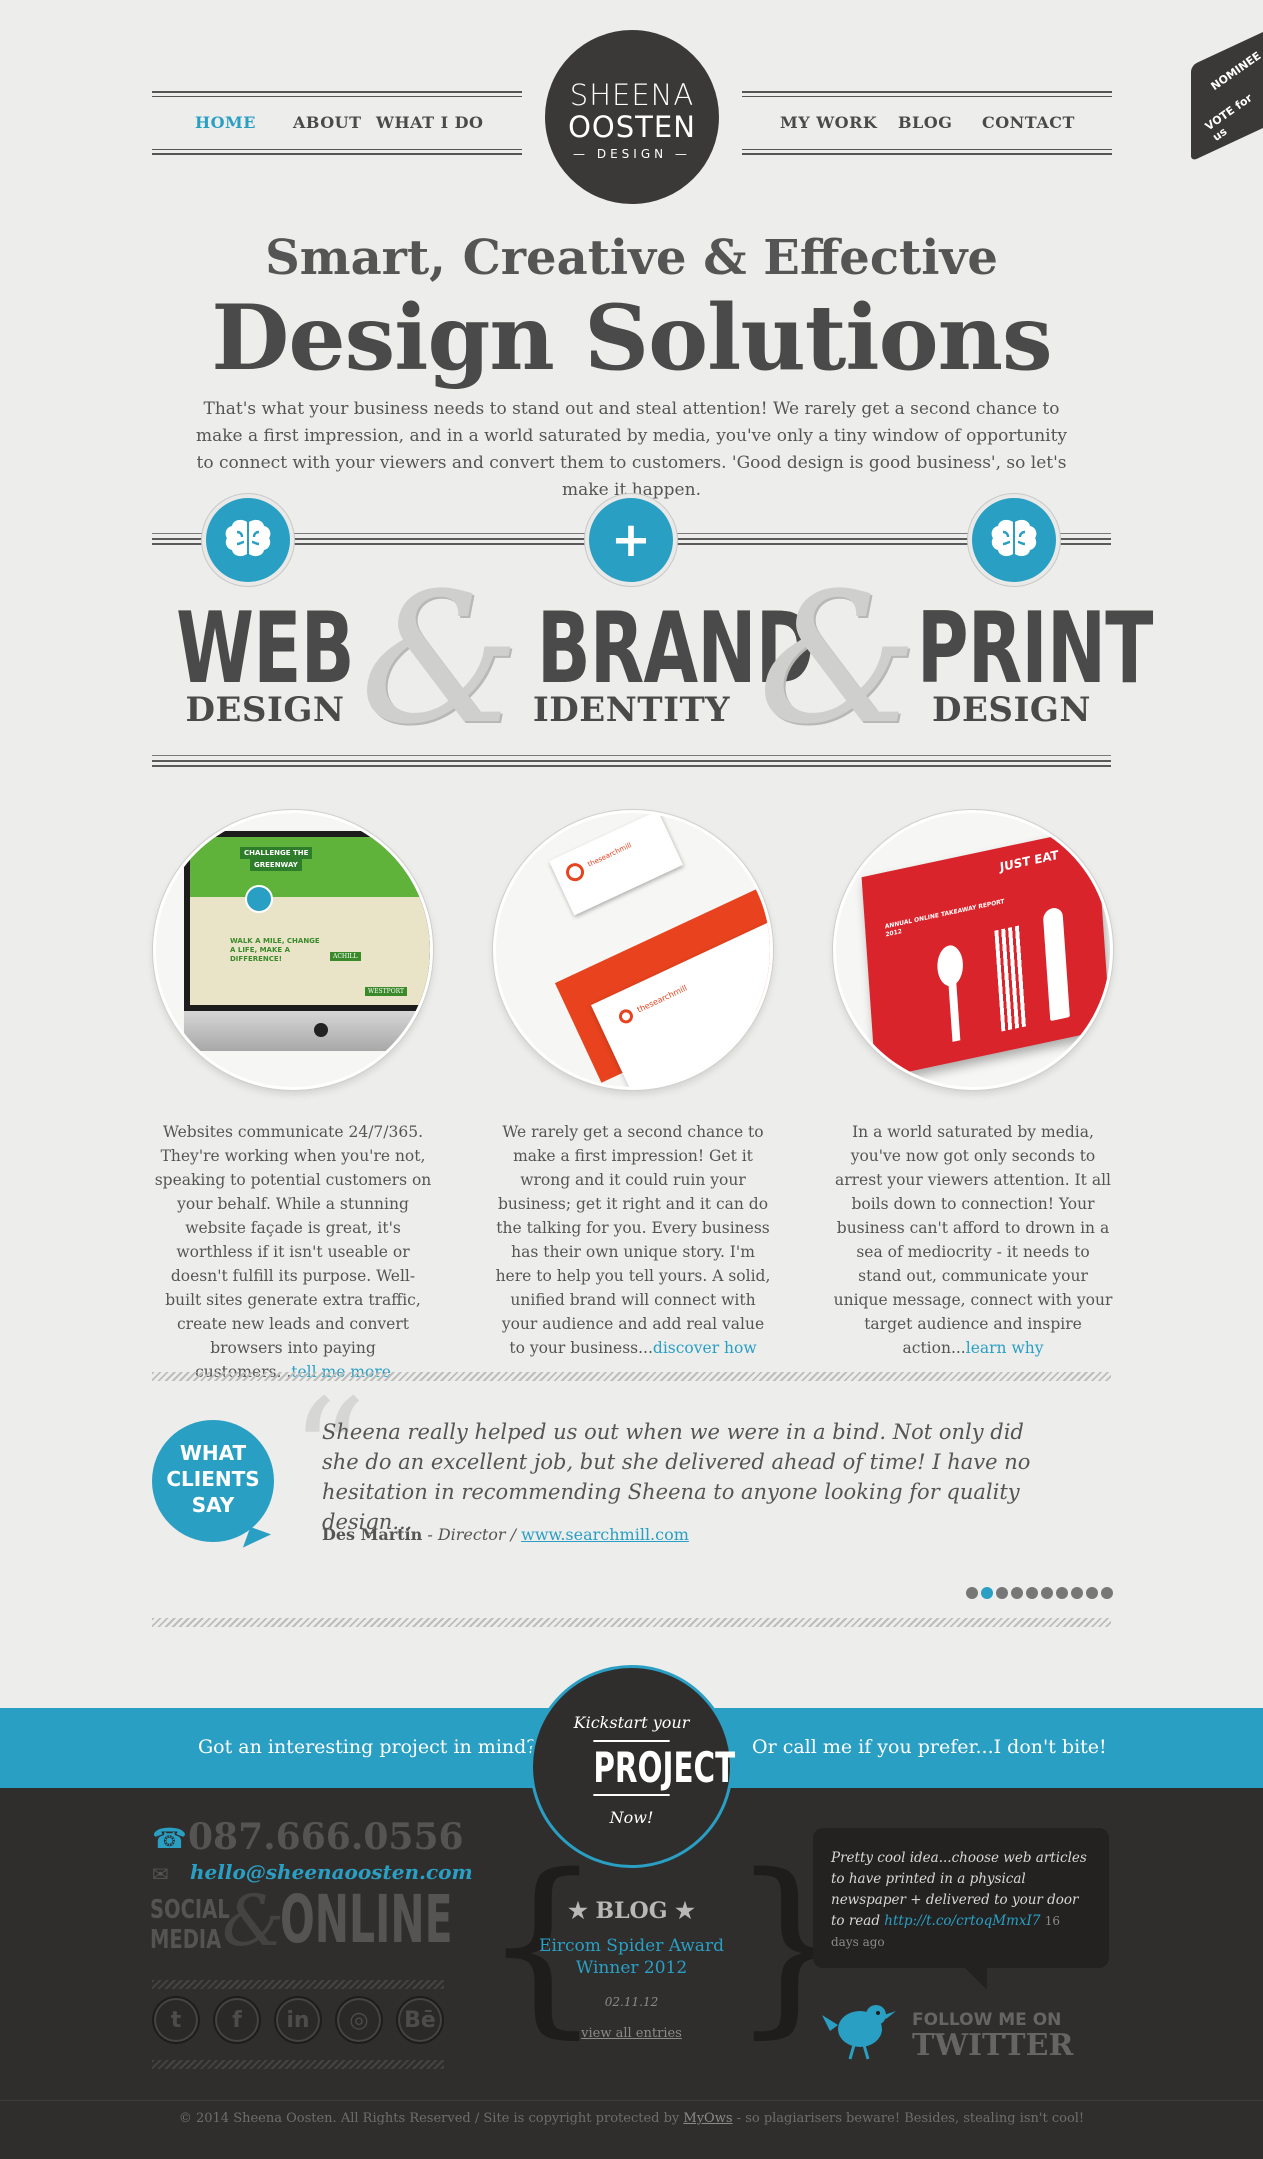 The height and width of the screenshot is (2159, 1263). What do you see at coordinates (609, 855) in the screenshot?
I see `card-brand: thesearchmill` at bounding box center [609, 855].